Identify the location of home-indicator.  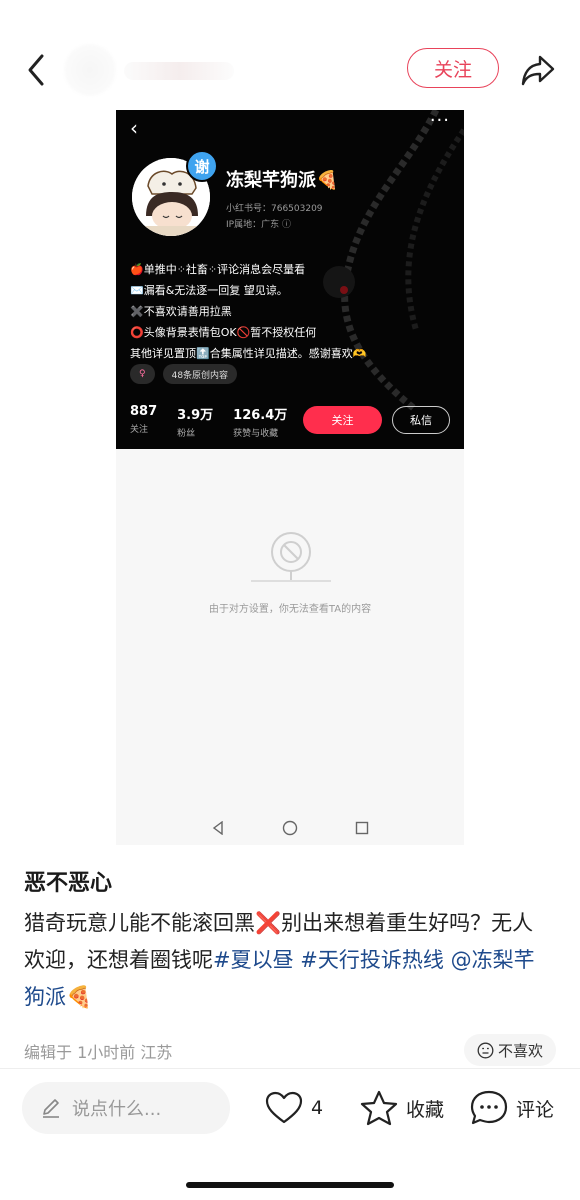
(290, 1185).